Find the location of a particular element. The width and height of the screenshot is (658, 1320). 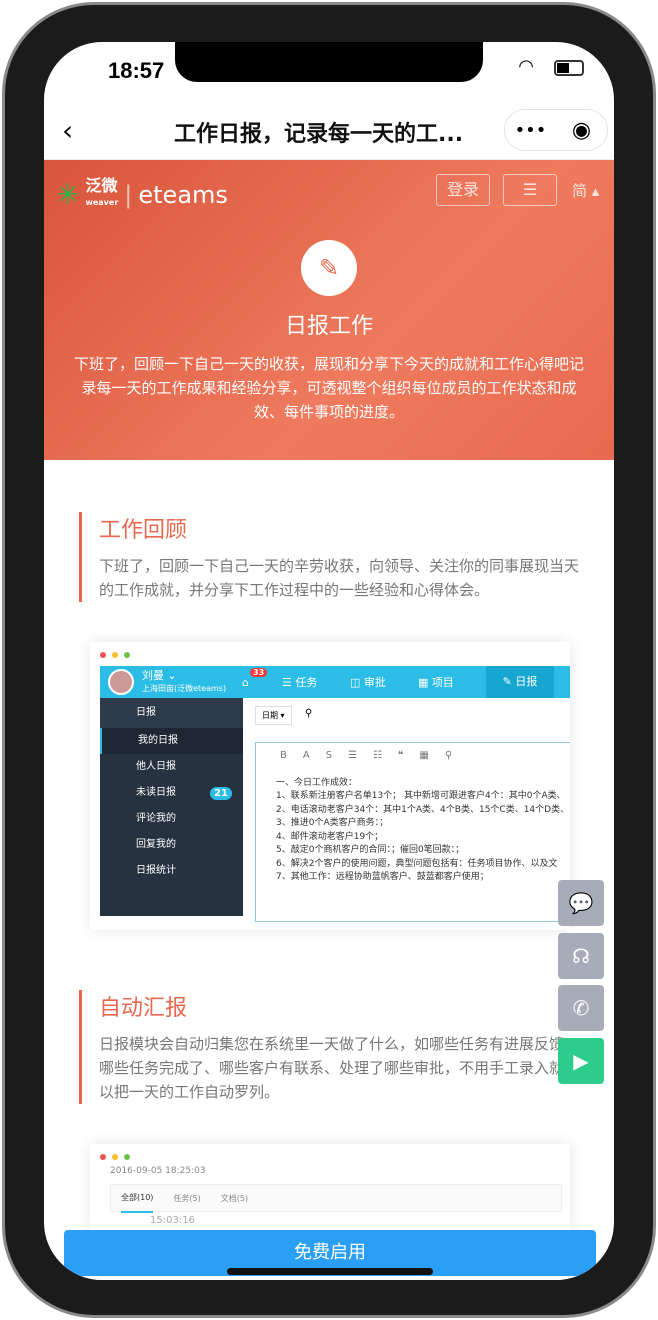

clock: 18:57 is located at coordinates (136, 70).